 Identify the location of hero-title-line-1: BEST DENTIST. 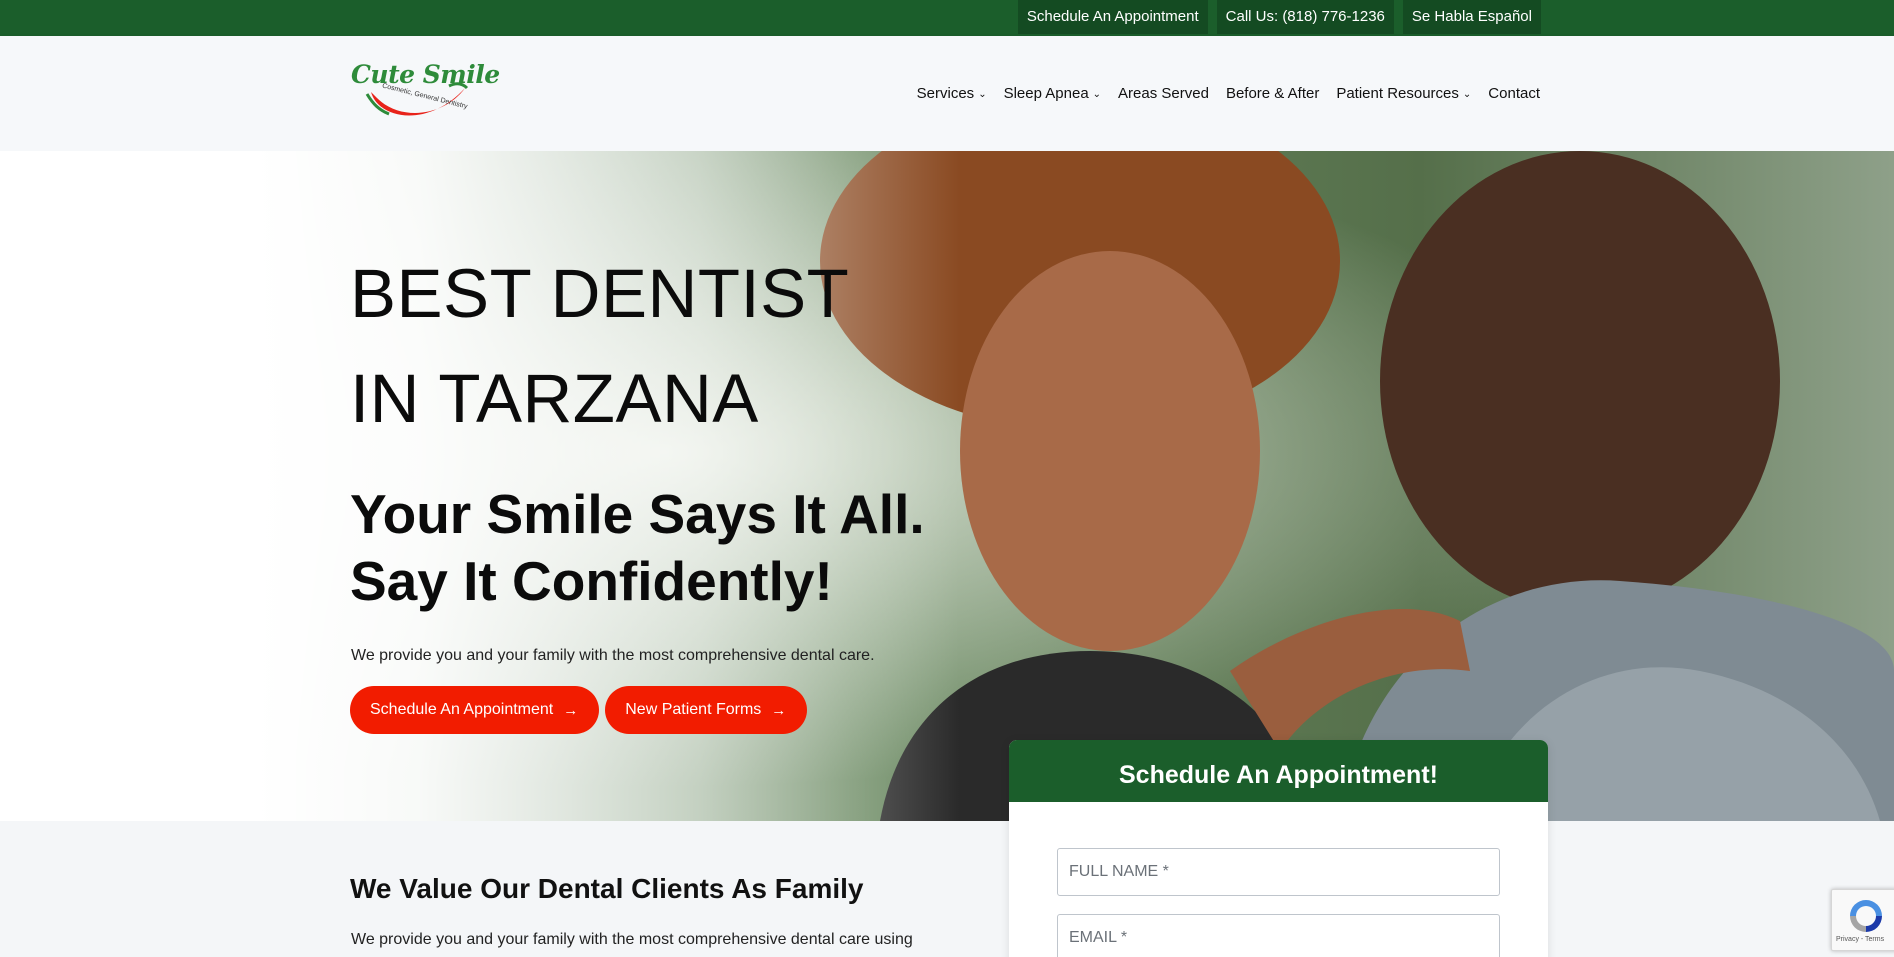
(600, 293).